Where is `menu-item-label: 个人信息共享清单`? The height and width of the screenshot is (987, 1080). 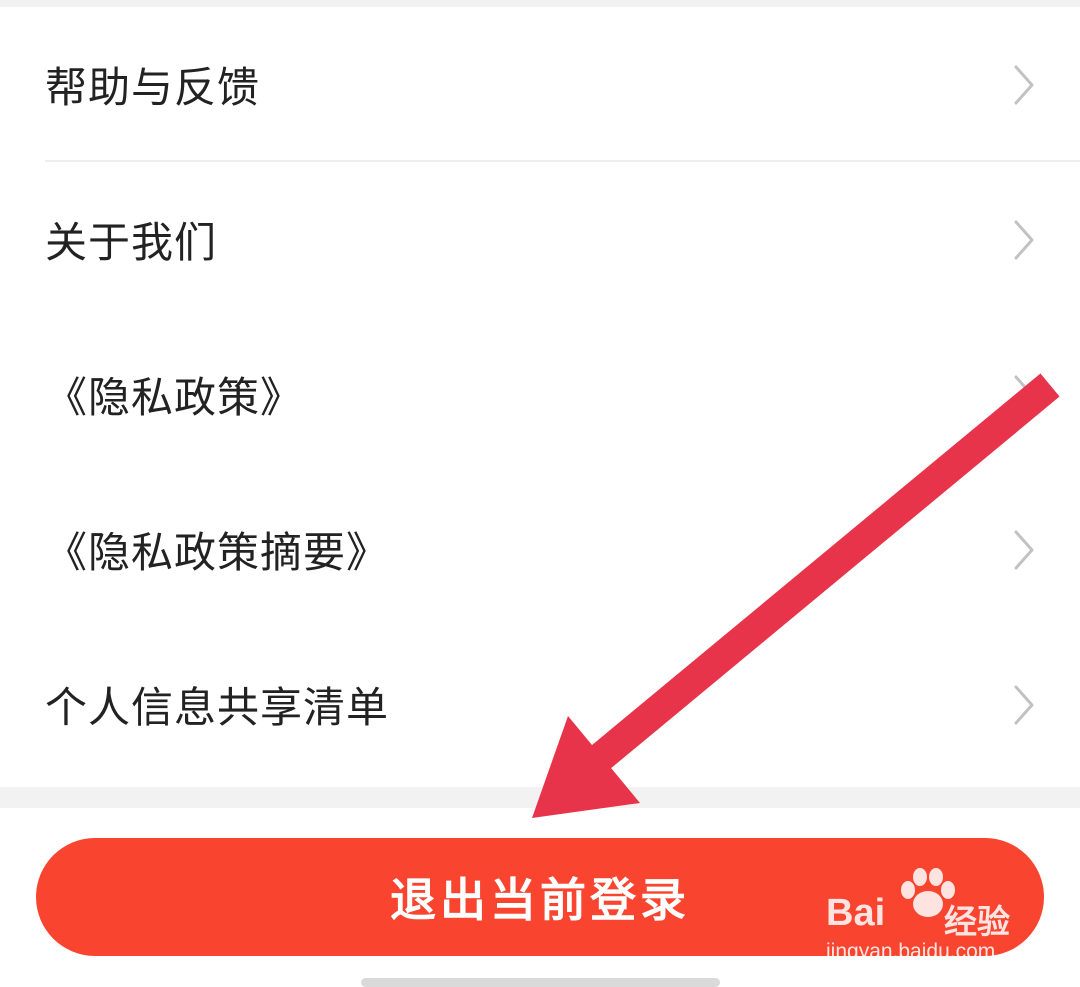 menu-item-label: 个人信息共享清单 is located at coordinates (217, 707).